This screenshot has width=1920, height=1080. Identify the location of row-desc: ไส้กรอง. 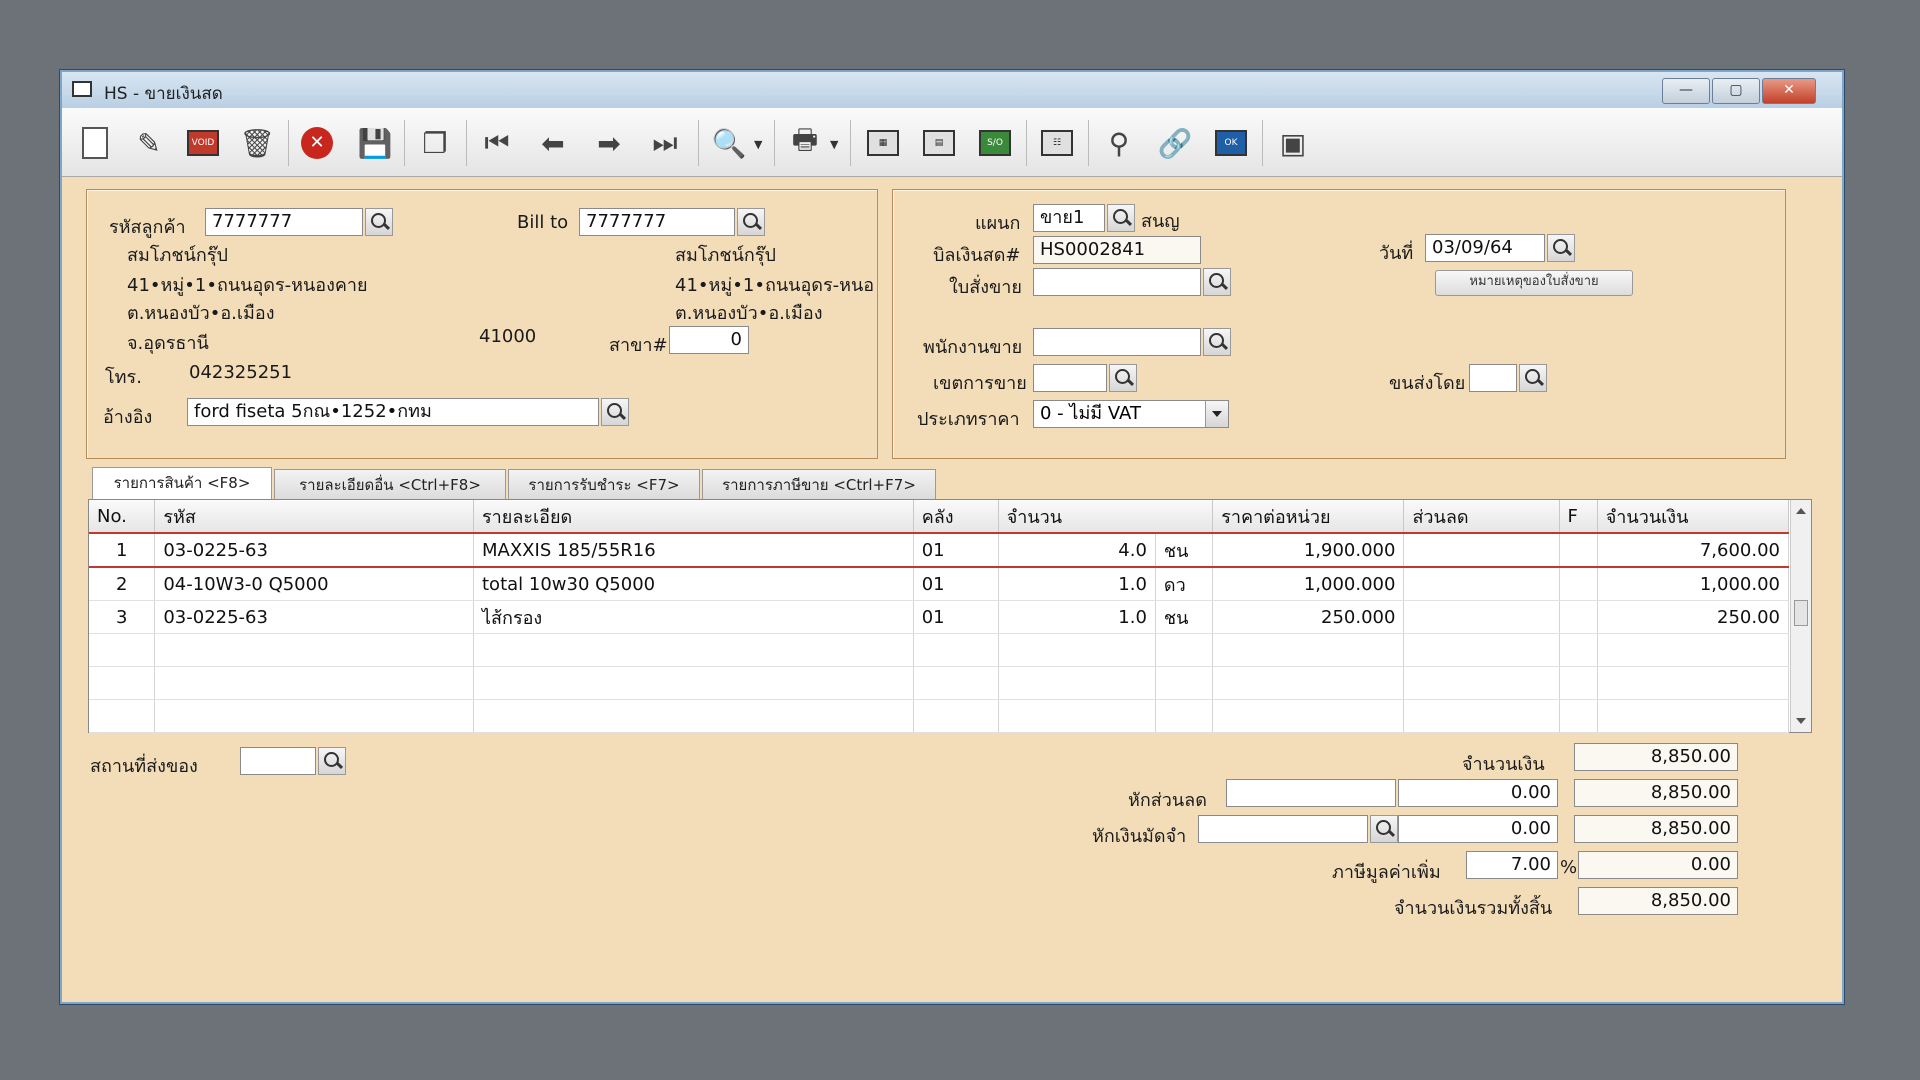
(693, 617).